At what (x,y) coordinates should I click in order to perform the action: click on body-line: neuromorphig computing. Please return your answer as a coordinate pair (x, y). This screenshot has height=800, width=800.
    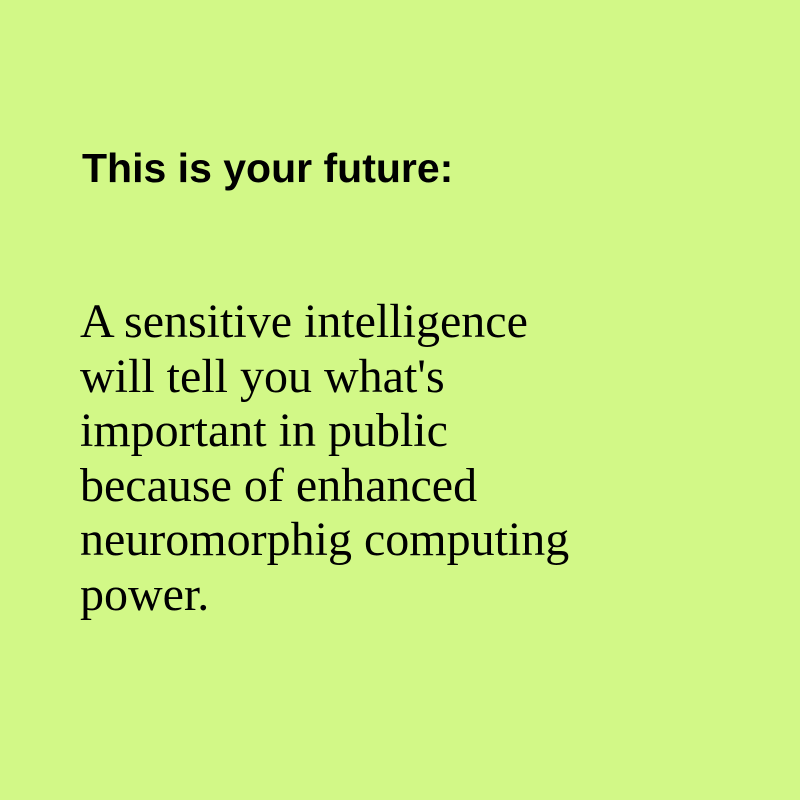
    Looking at the image, I should click on (325, 539).